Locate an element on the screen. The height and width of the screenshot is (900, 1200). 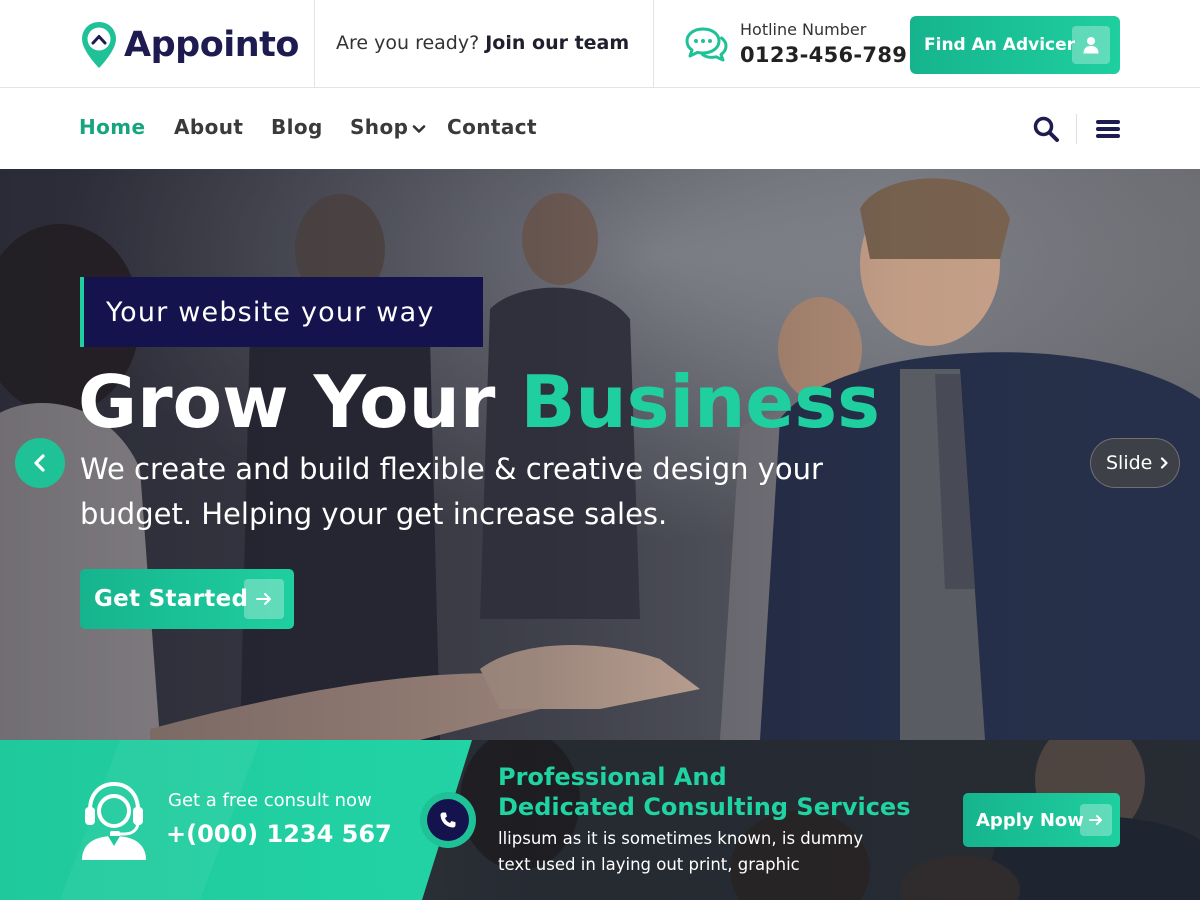
hero-tag: Your website your way is located at coordinates (281, 312).